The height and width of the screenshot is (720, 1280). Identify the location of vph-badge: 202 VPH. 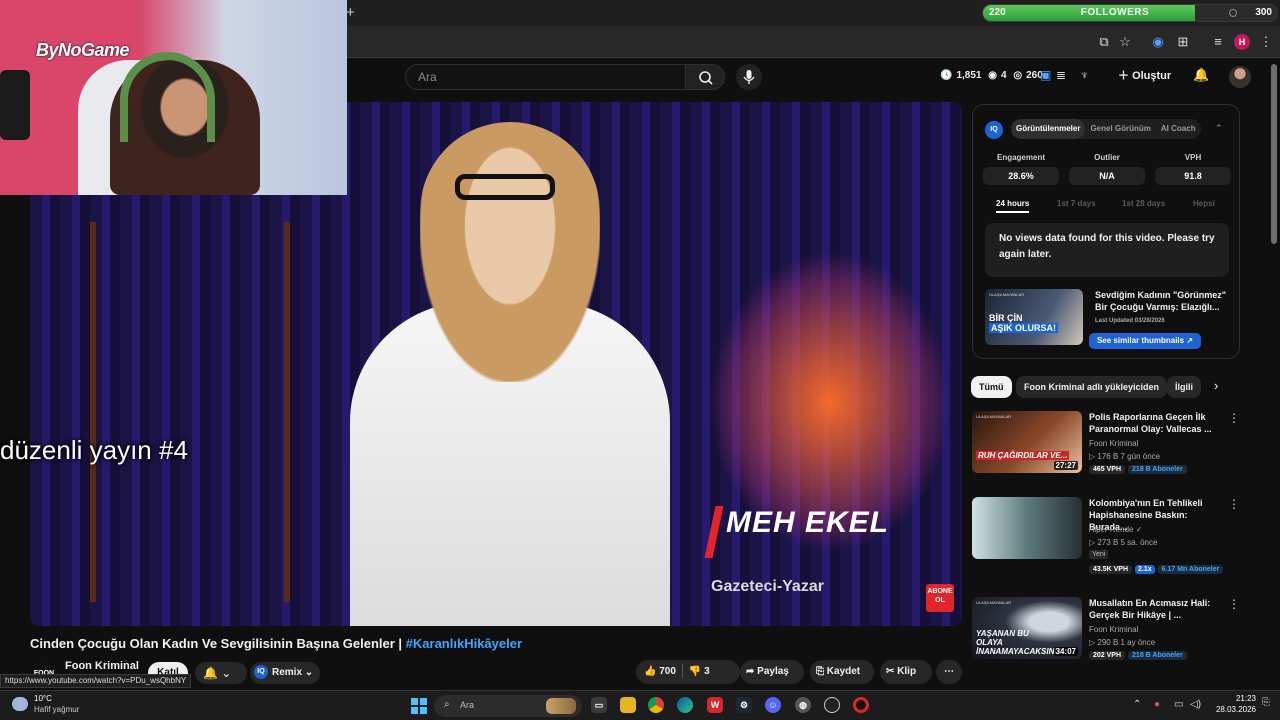
(1107, 655).